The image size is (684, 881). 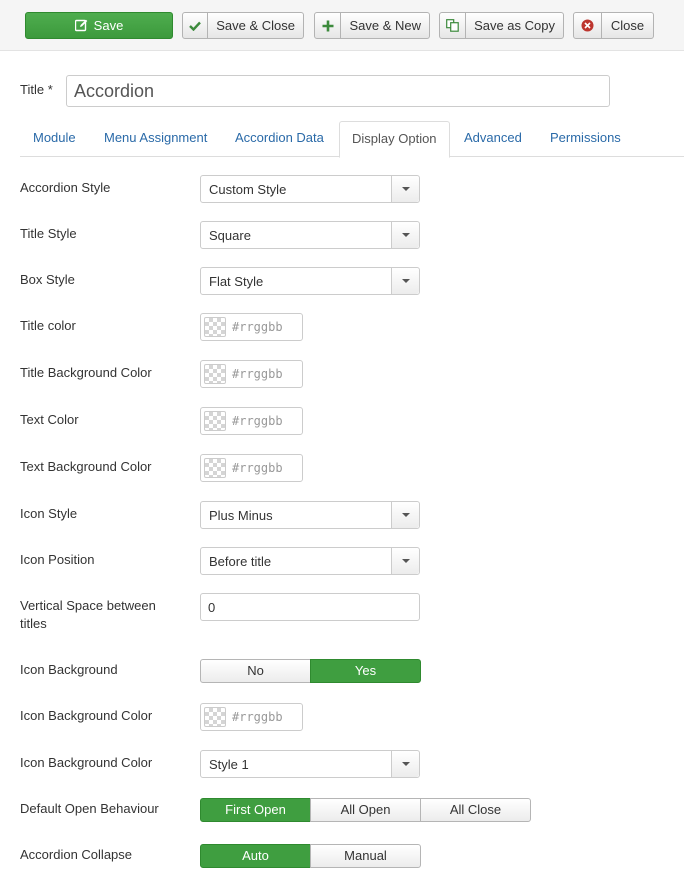 I want to click on text-color-placeholder: #rrggbb, so click(x=257, y=421).